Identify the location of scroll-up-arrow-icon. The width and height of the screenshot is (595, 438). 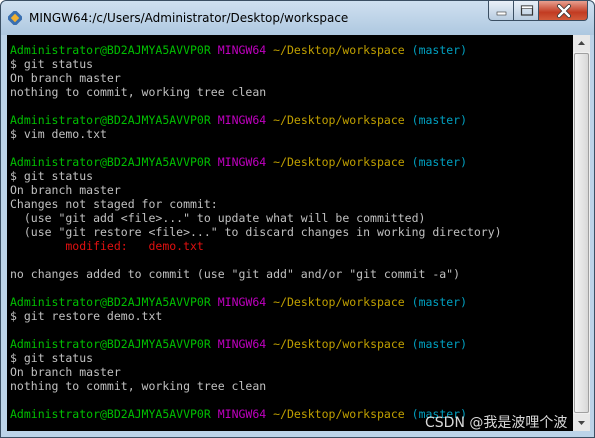
(581, 43).